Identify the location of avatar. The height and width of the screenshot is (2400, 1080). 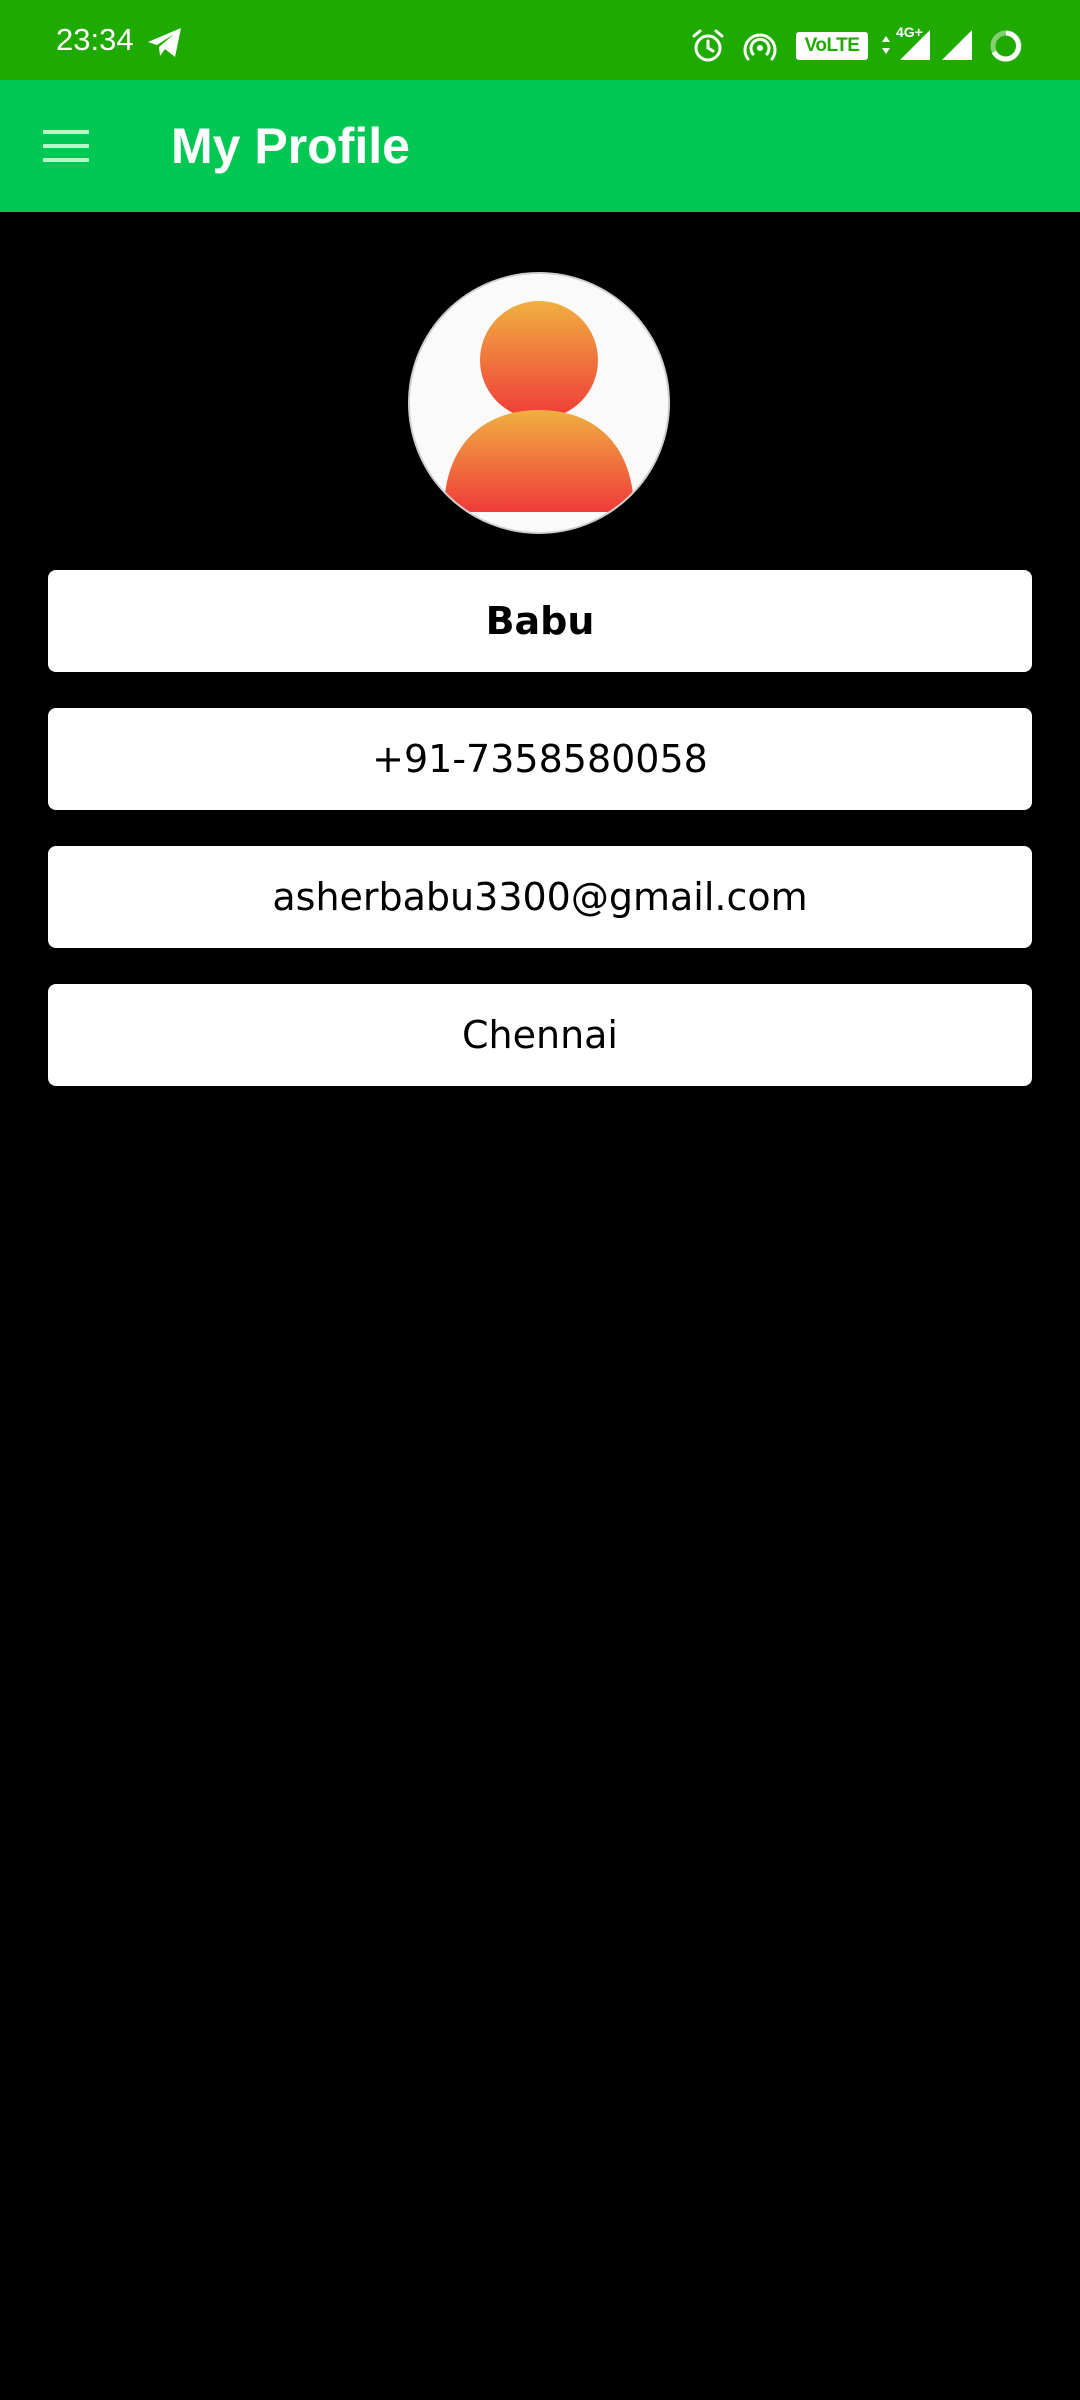
(539, 403).